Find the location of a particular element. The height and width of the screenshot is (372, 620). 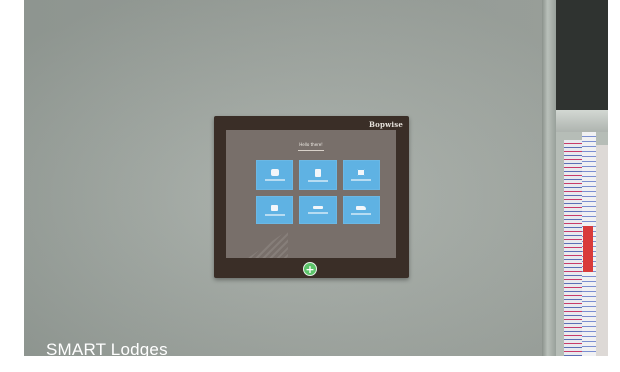

screen-decoration is located at coordinates (268, 244).